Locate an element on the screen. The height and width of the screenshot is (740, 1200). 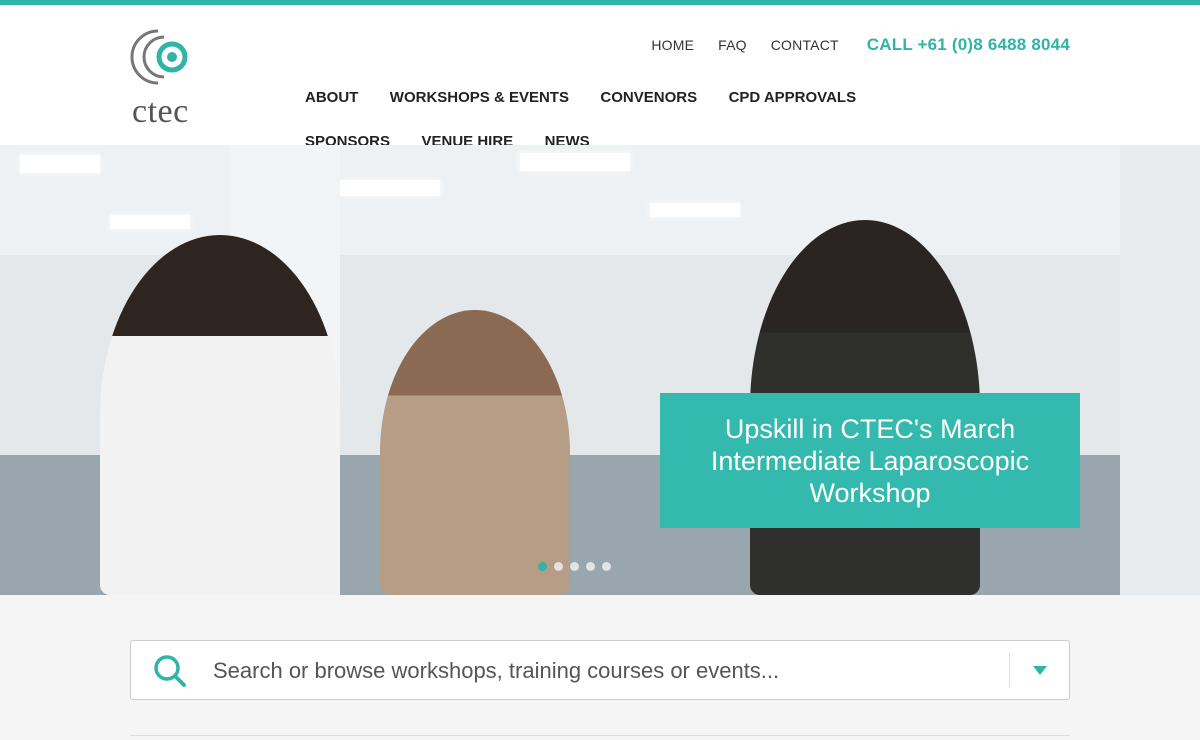
caret-down-icon is located at coordinates (1040, 670).